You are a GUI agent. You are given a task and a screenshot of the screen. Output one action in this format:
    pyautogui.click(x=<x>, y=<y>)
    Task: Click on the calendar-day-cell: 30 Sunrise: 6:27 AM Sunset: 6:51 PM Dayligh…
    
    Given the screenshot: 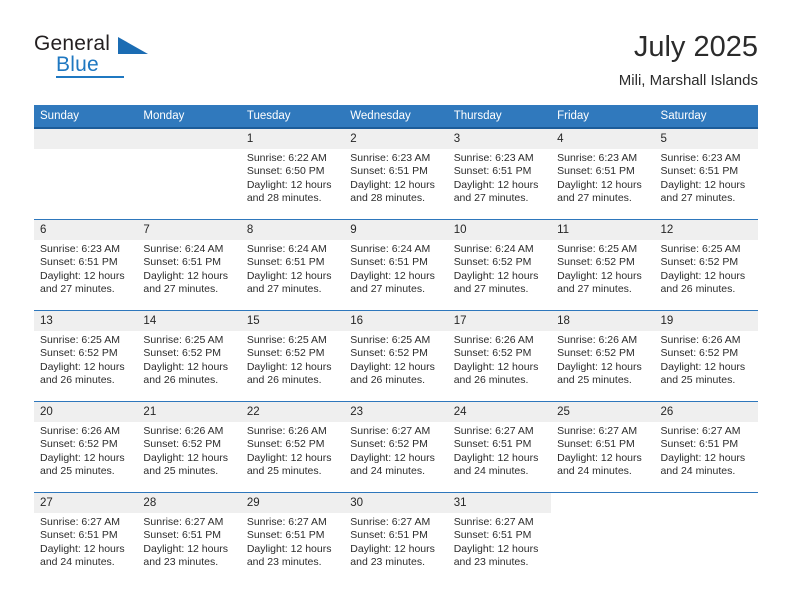 What is the action you would take?
    pyautogui.click(x=396, y=538)
    